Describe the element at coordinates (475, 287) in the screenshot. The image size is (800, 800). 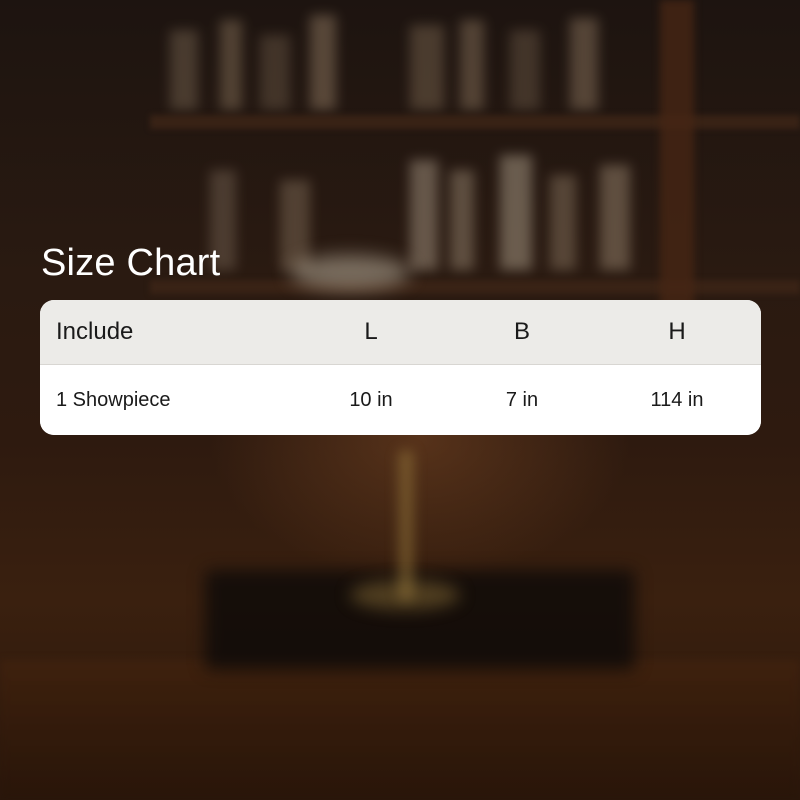
I see `bookshelf-plank-middle` at that location.